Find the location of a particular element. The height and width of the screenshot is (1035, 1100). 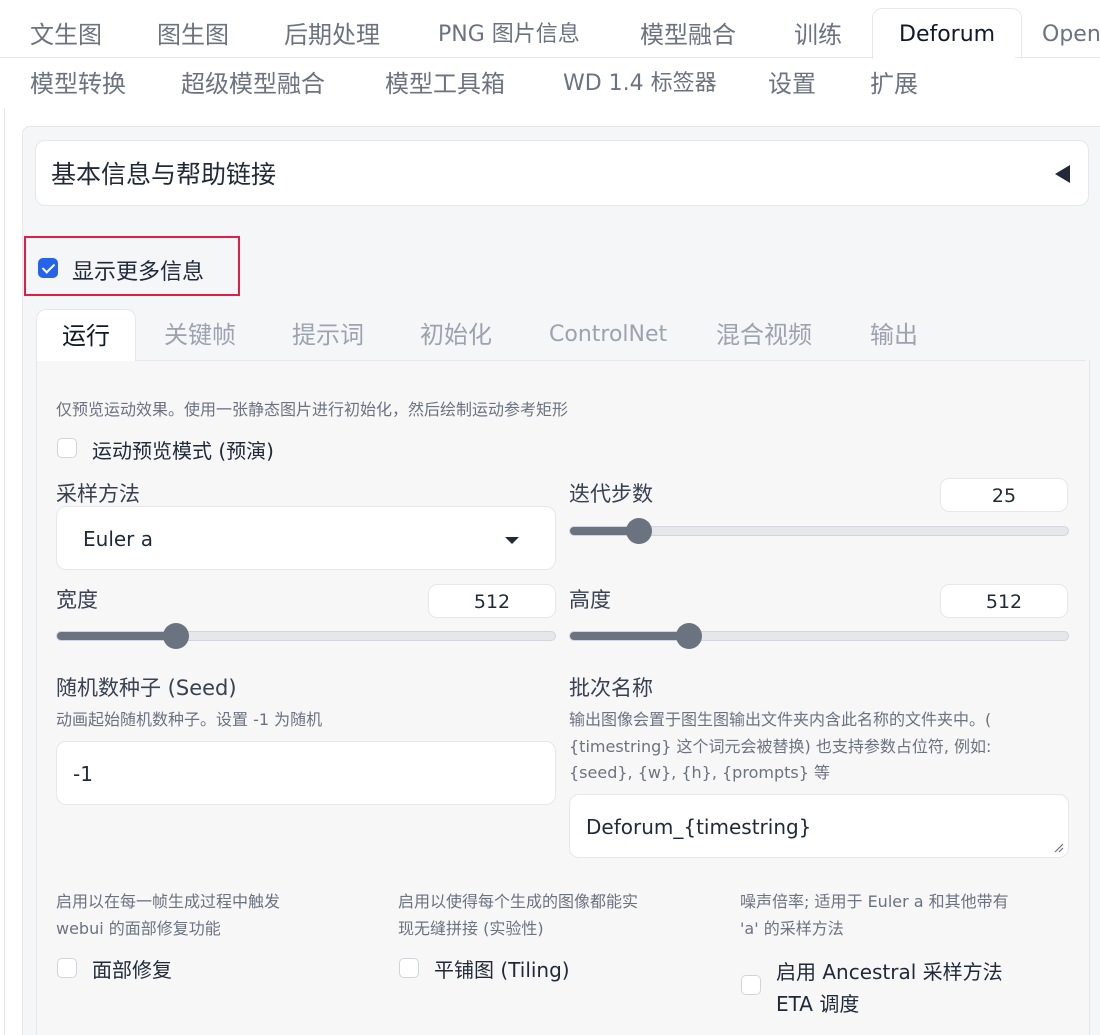

height-number-input: 512 is located at coordinates (1004, 601).